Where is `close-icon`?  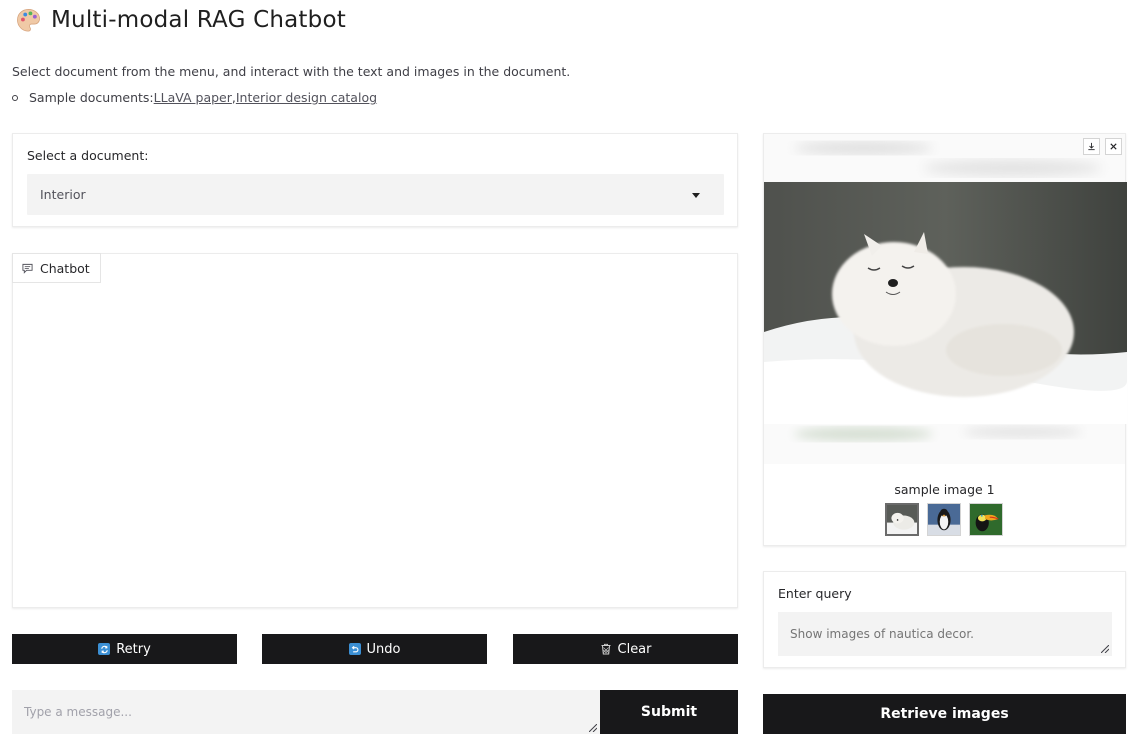 close-icon is located at coordinates (1113, 146).